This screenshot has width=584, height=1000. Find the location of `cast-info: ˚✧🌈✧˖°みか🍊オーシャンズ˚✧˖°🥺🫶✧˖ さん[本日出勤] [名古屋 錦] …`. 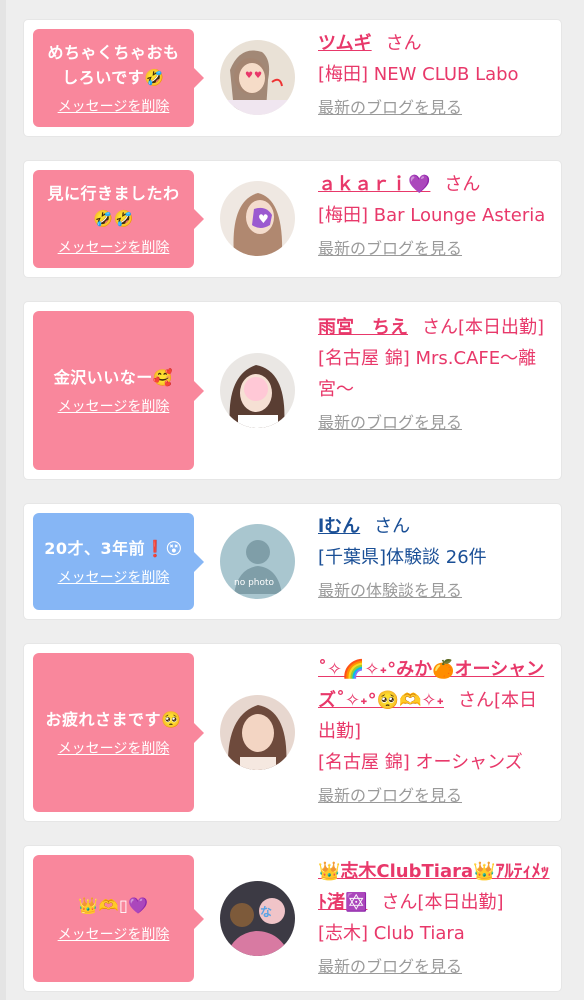

cast-info: ˚✧🌈✧˖°みか🍊オーシャンズ˚✧˖°🥺🫶✧˖ さん[本日出勤] [名古屋 錦] … is located at coordinates (436, 731).